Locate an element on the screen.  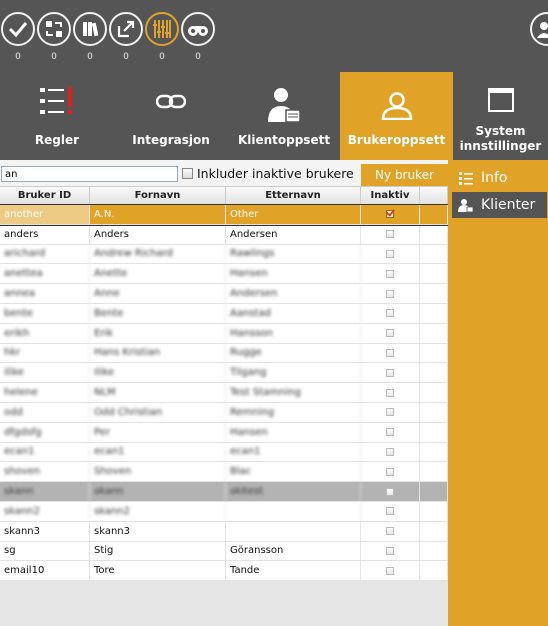
workflow-count: 0 is located at coordinates (54, 57).